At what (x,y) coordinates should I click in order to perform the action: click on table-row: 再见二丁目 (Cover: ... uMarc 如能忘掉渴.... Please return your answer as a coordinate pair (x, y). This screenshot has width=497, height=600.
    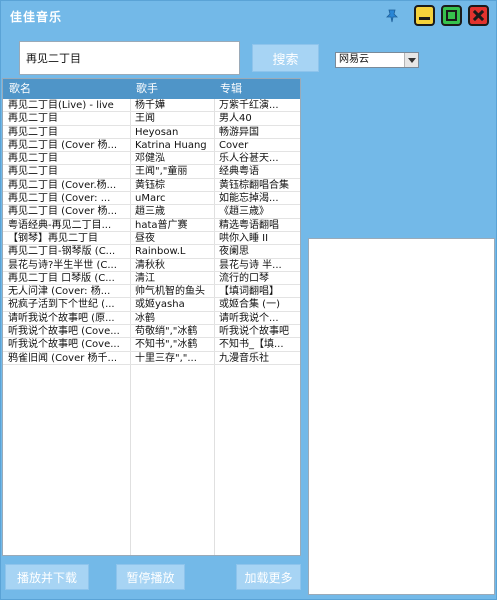
    Looking at the image, I should click on (151, 199).